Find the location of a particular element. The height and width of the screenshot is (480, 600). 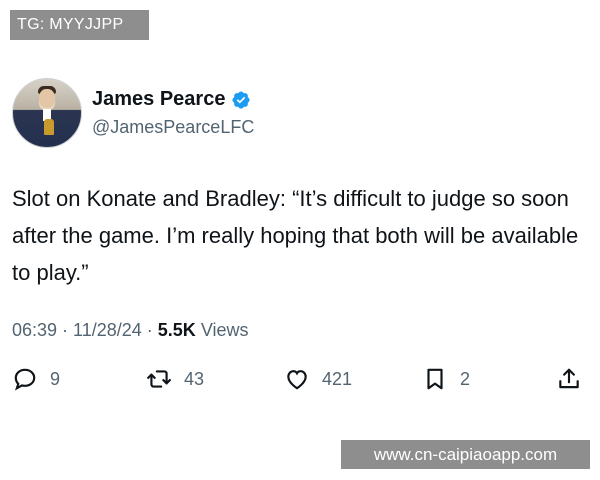

tweet-date: 11/28/24 is located at coordinates (107, 330).